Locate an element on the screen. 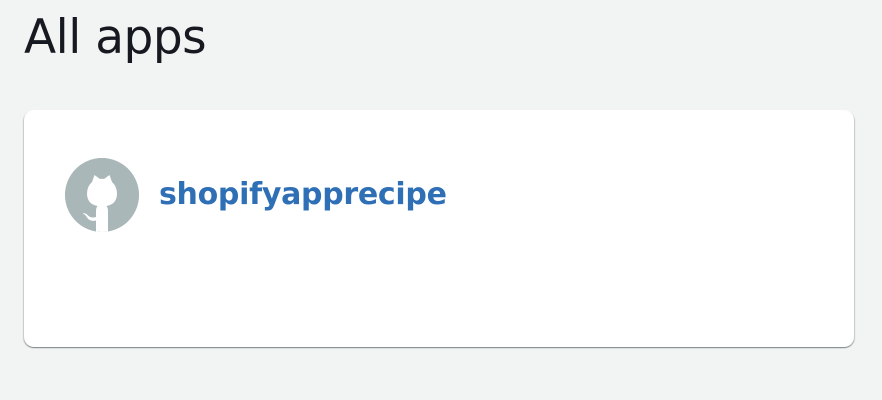  app-list-item: shopifyapprecipe is located at coordinates (256, 195).